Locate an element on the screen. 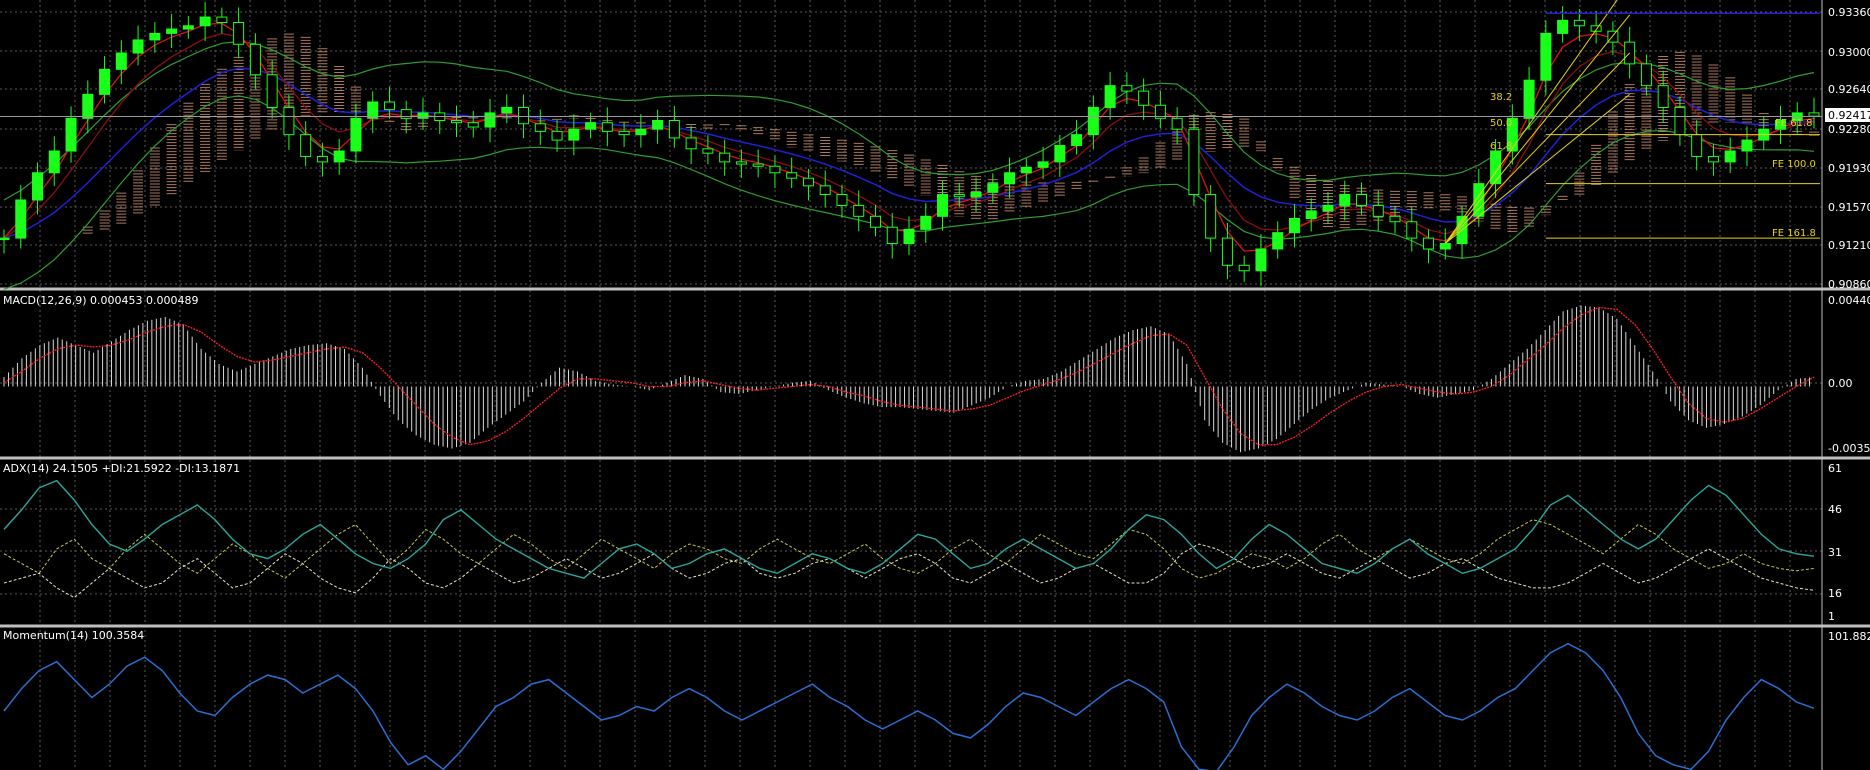  adx-axis-label: 16 is located at coordinates (1835, 593).